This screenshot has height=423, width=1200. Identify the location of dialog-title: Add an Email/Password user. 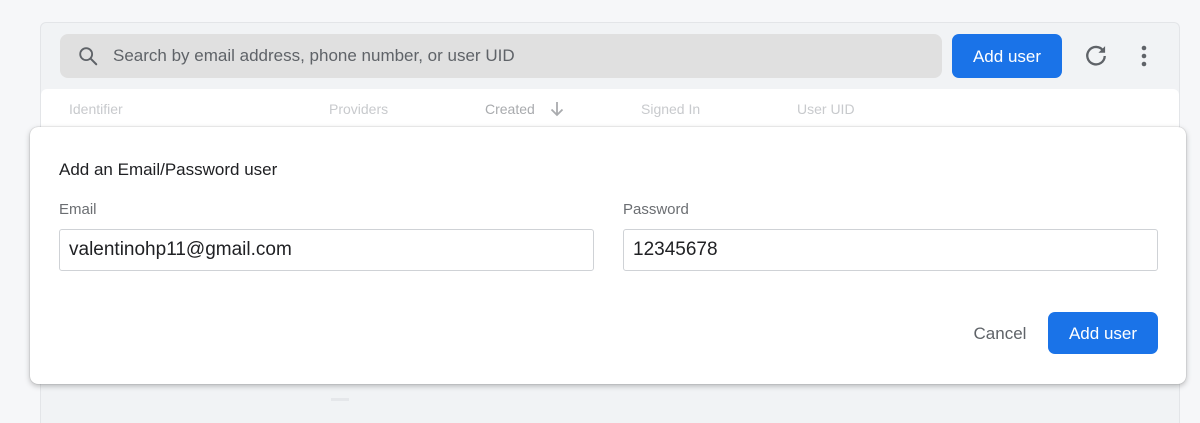
(168, 169).